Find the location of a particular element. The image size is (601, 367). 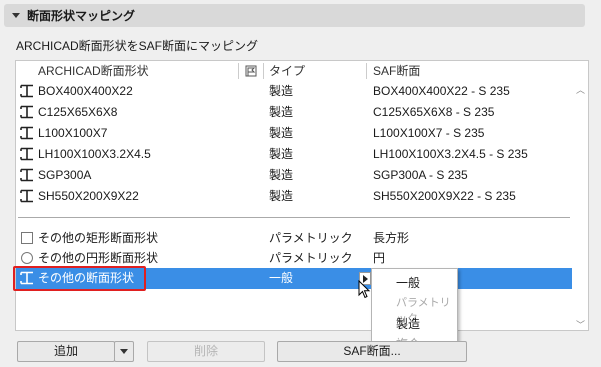

profile-name: C125X65X6X8 is located at coordinates (78, 112).